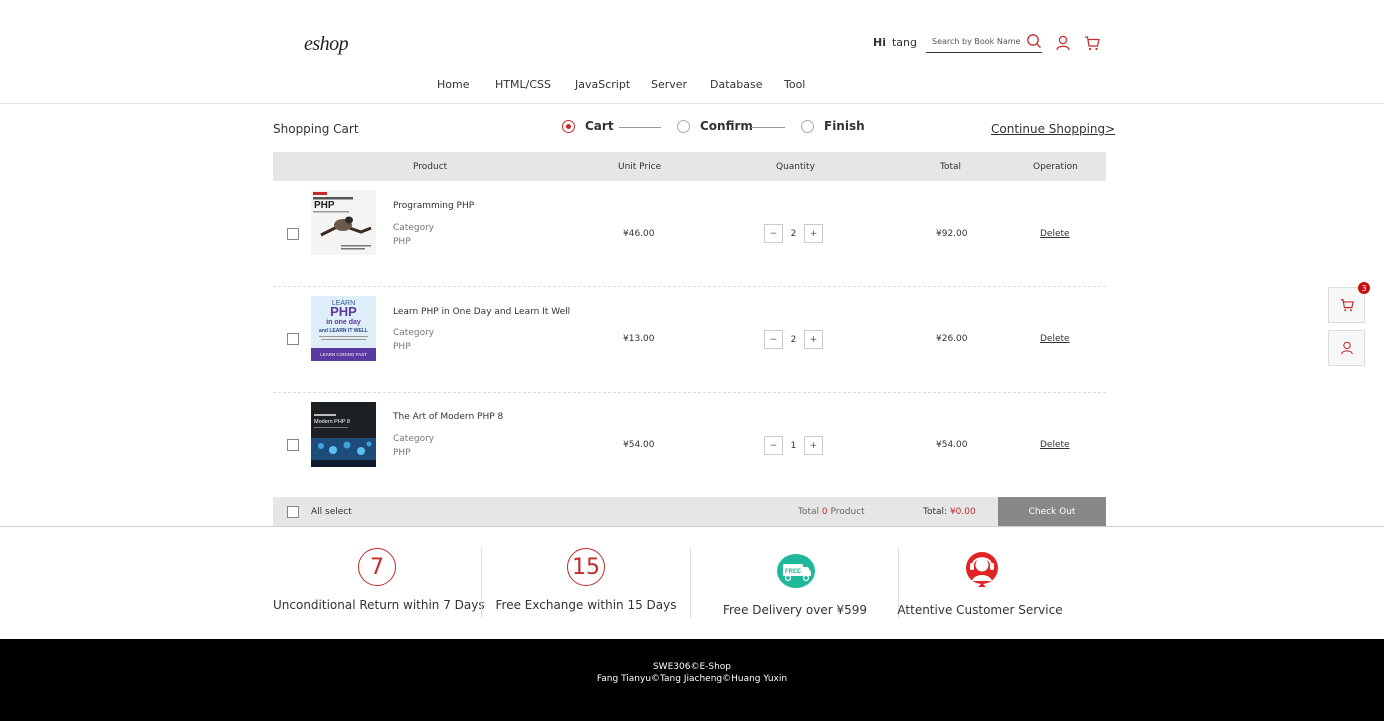 Image resolution: width=1384 pixels, height=721 pixels. Describe the element at coordinates (343, 331) in the screenshot. I see `svg-text: and LEARN IT WELL` at that location.